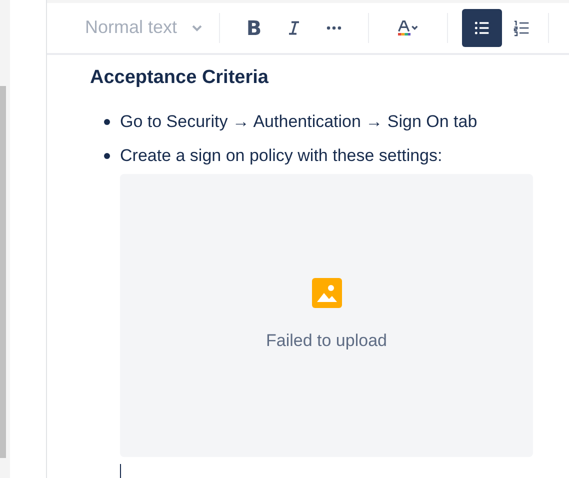  I want to click on chevron-down-icon, so click(197, 28).